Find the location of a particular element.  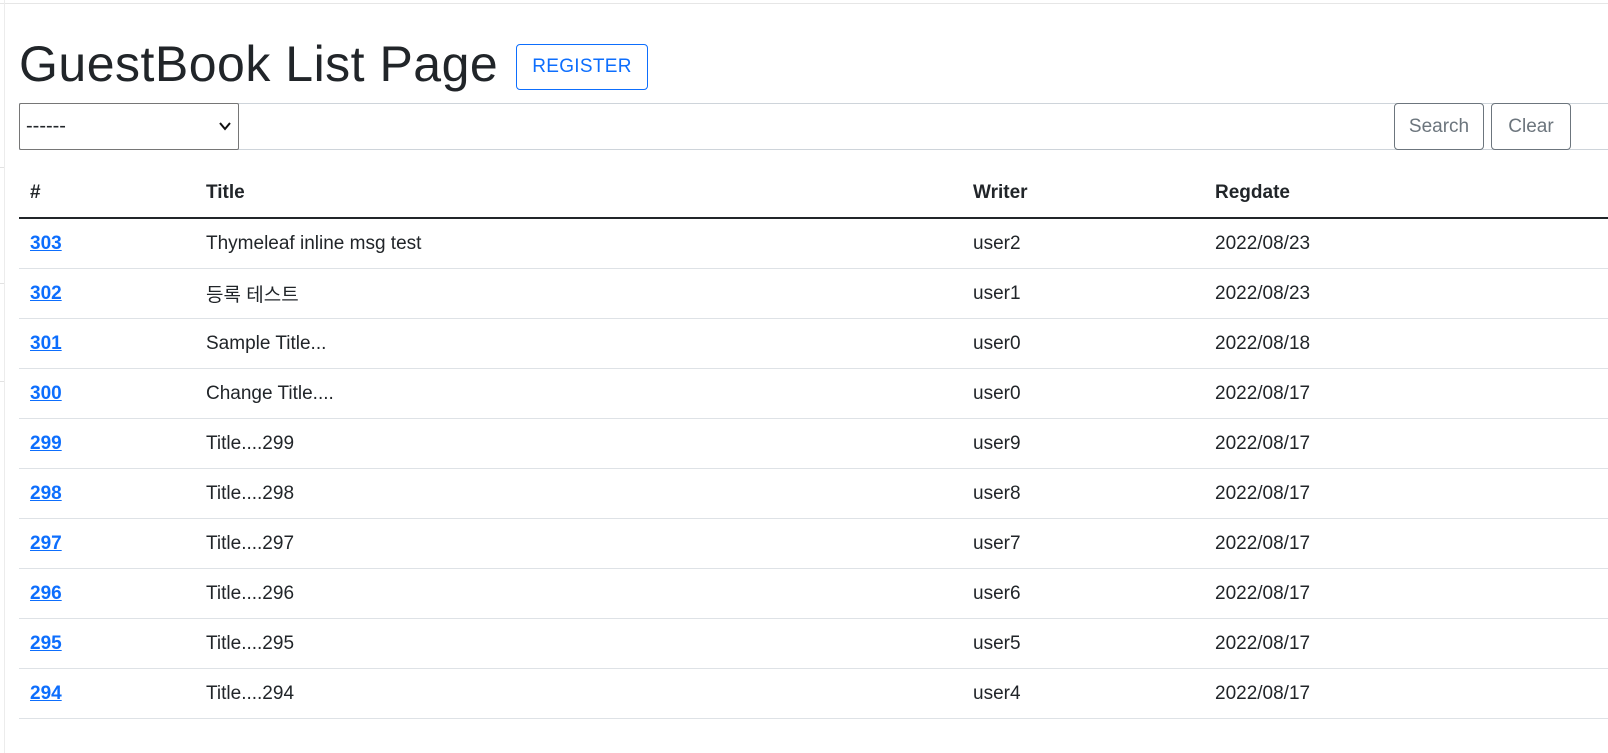

row-title-cell: Title....296 is located at coordinates (578, 593).